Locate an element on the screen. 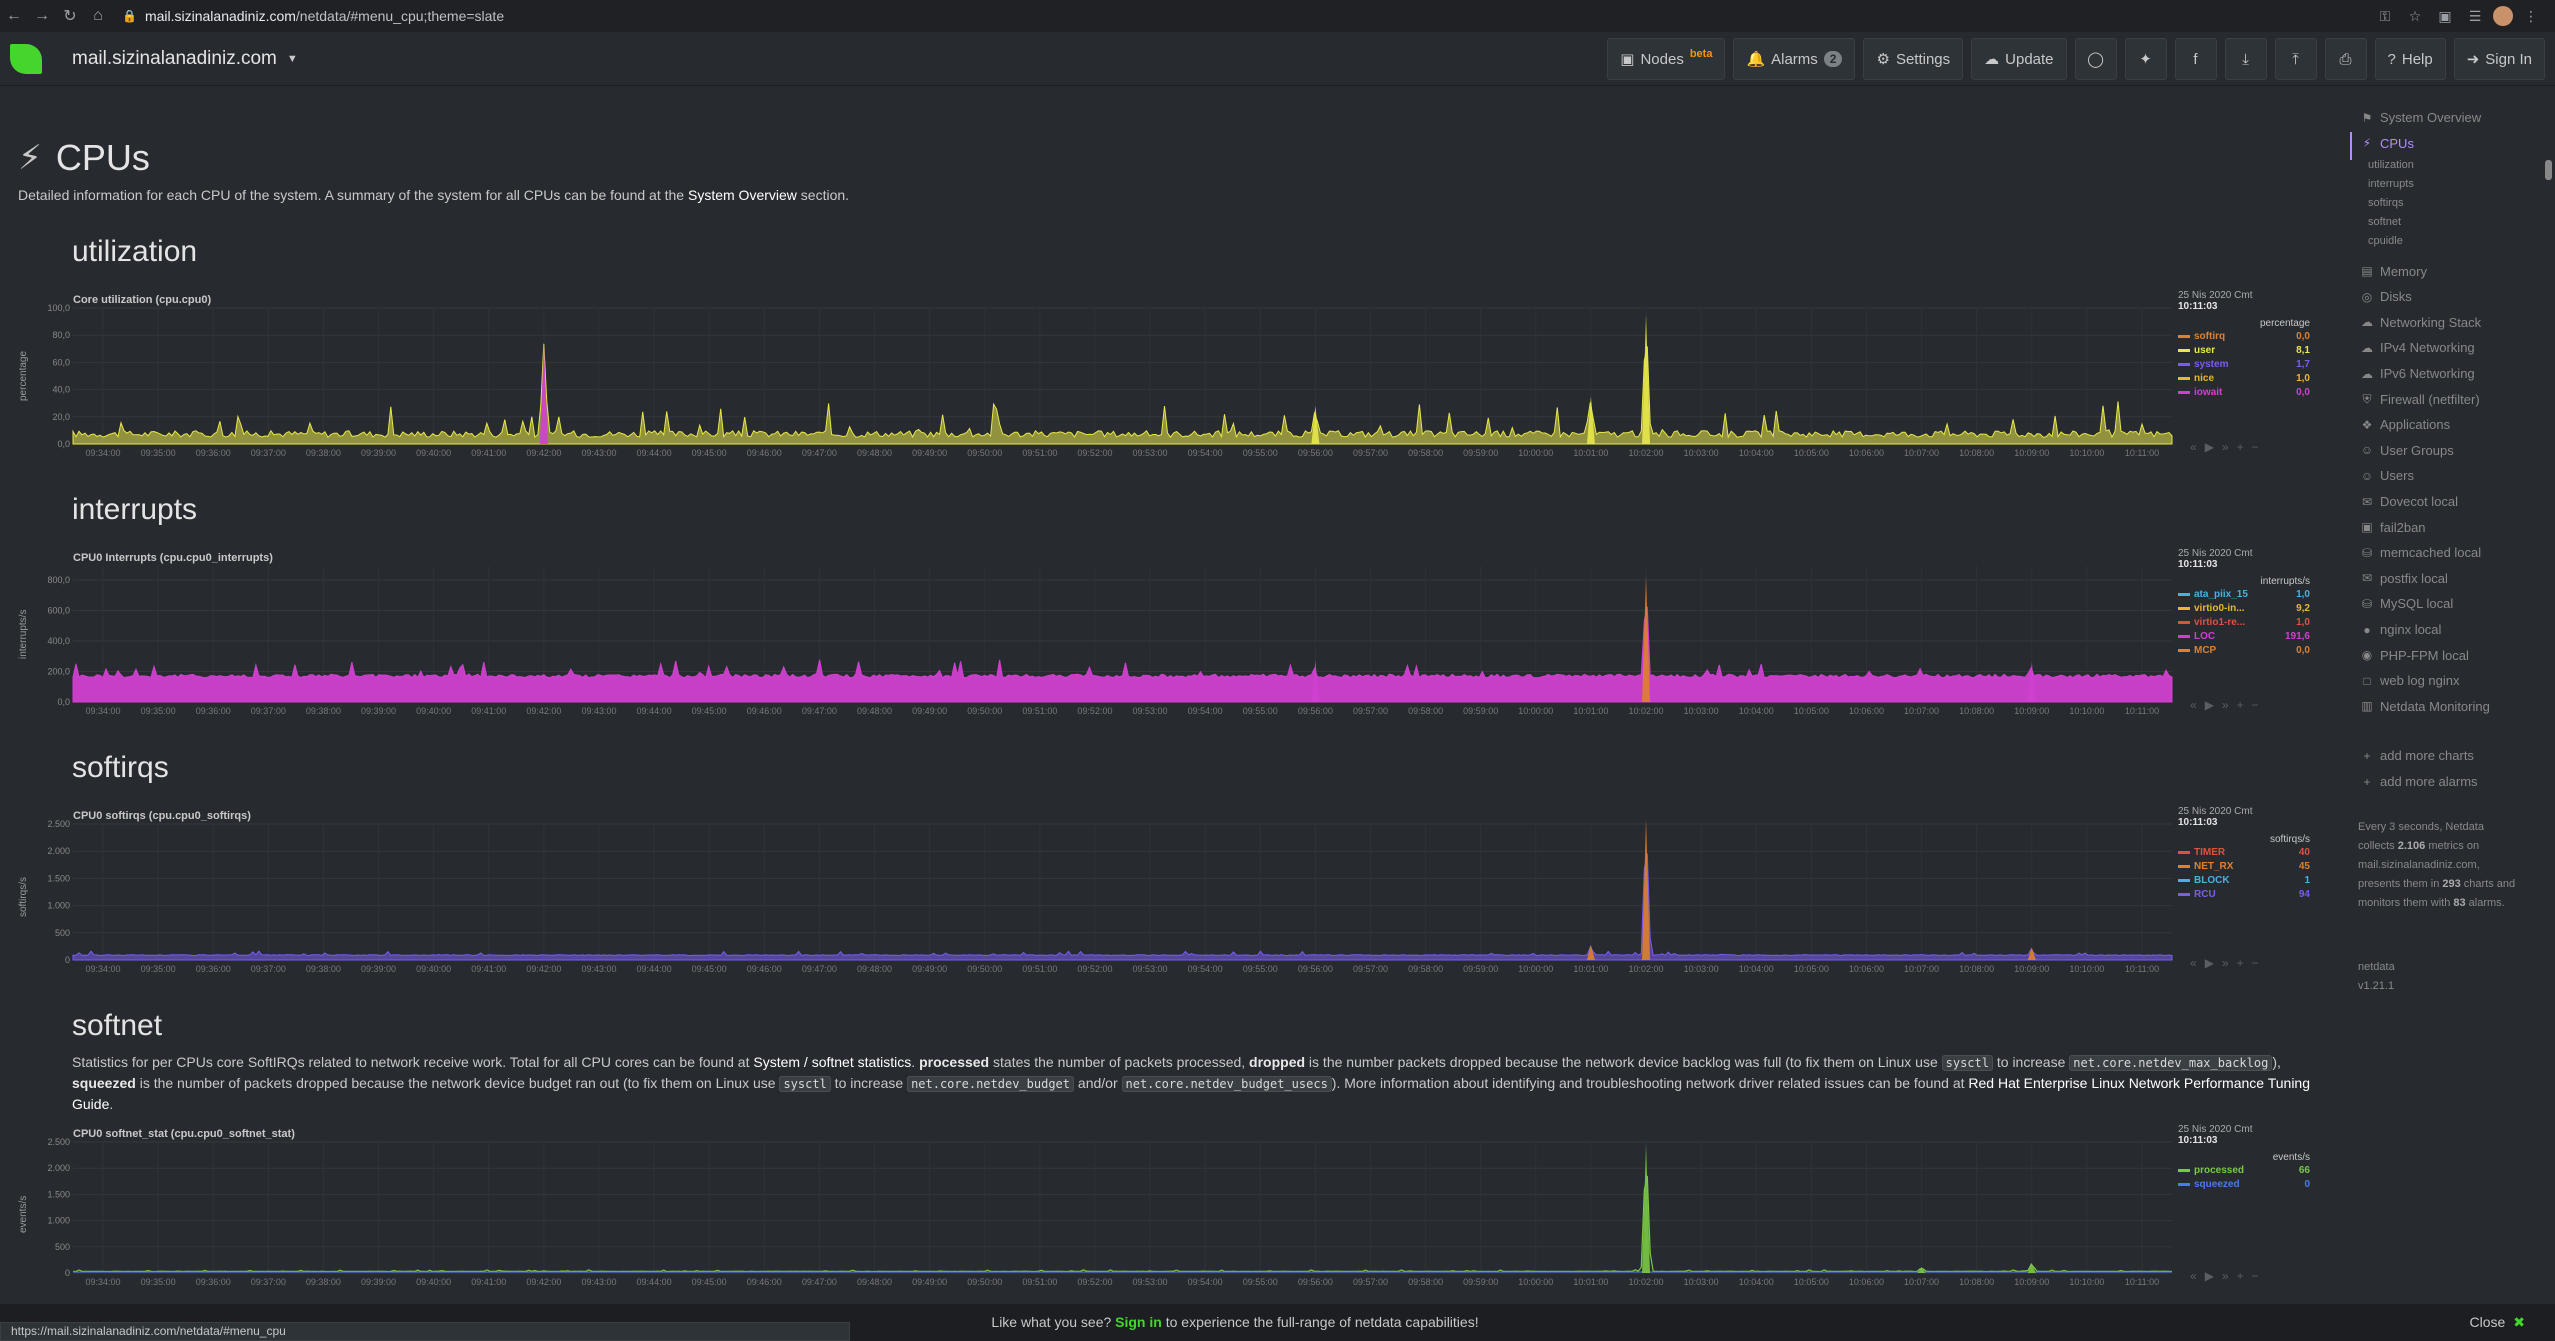 The width and height of the screenshot is (2555, 1341). legend-item: system 1,7 is located at coordinates (2244, 364).